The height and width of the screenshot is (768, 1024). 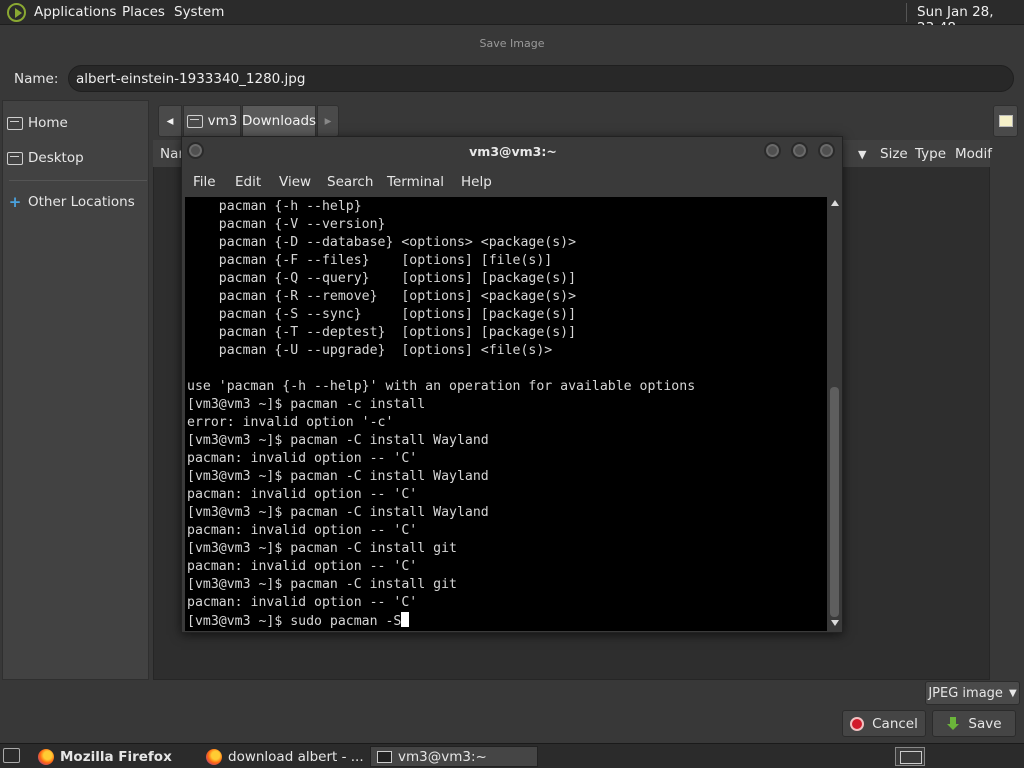 I want to click on terminal-line: error: invalid option '-c', so click(x=290, y=422).